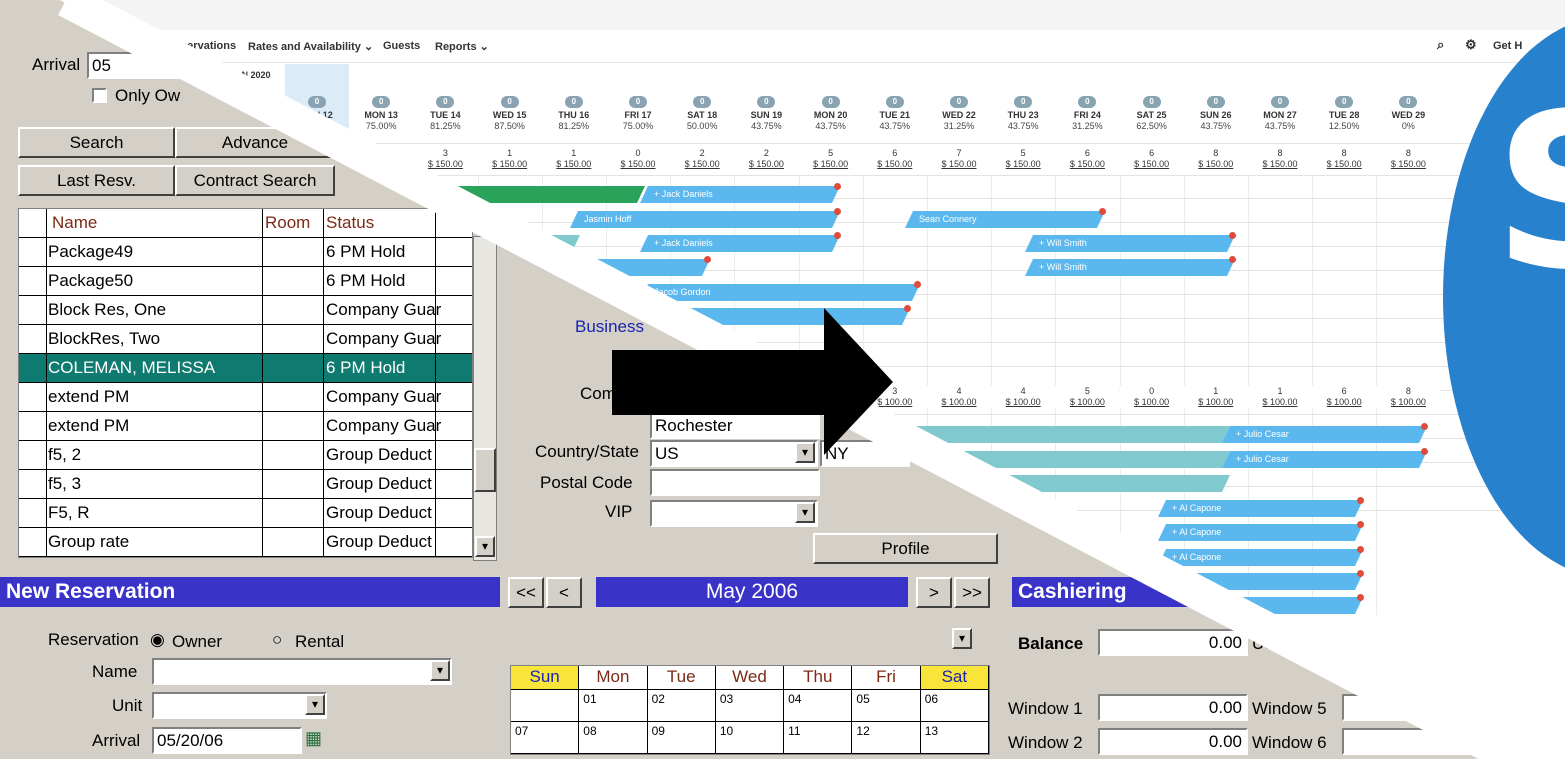  I want to click on day-header: 0 THU 16 81.25%, so click(574, 114).